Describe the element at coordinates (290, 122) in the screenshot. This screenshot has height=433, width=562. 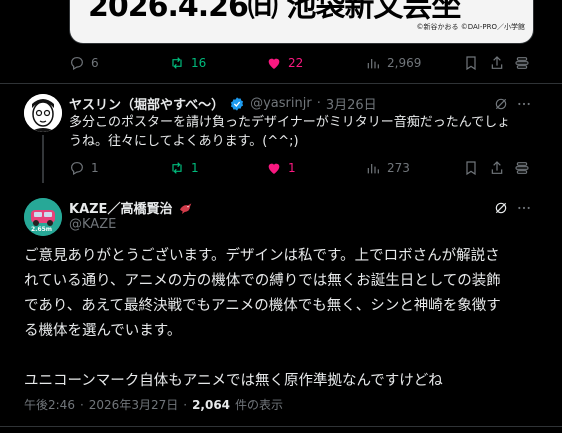
I see `reply-text-line: 多分このポスターを請け負ったデザイナーがミリタリー音痴だったんでしょ` at that location.